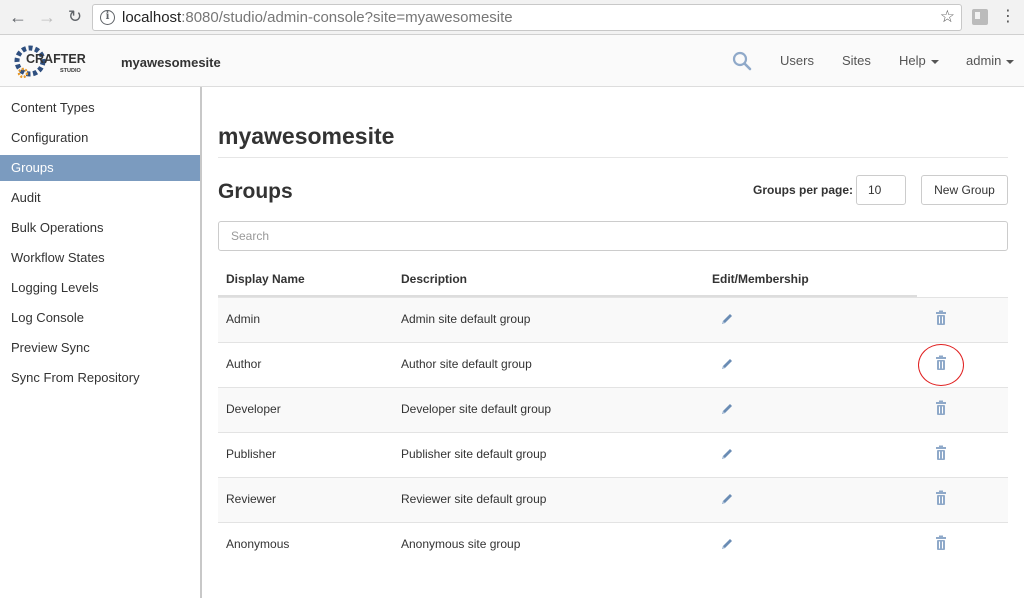 The height and width of the screenshot is (598, 1024). What do you see at coordinates (856, 60) in the screenshot?
I see `sites-link: Sites` at bounding box center [856, 60].